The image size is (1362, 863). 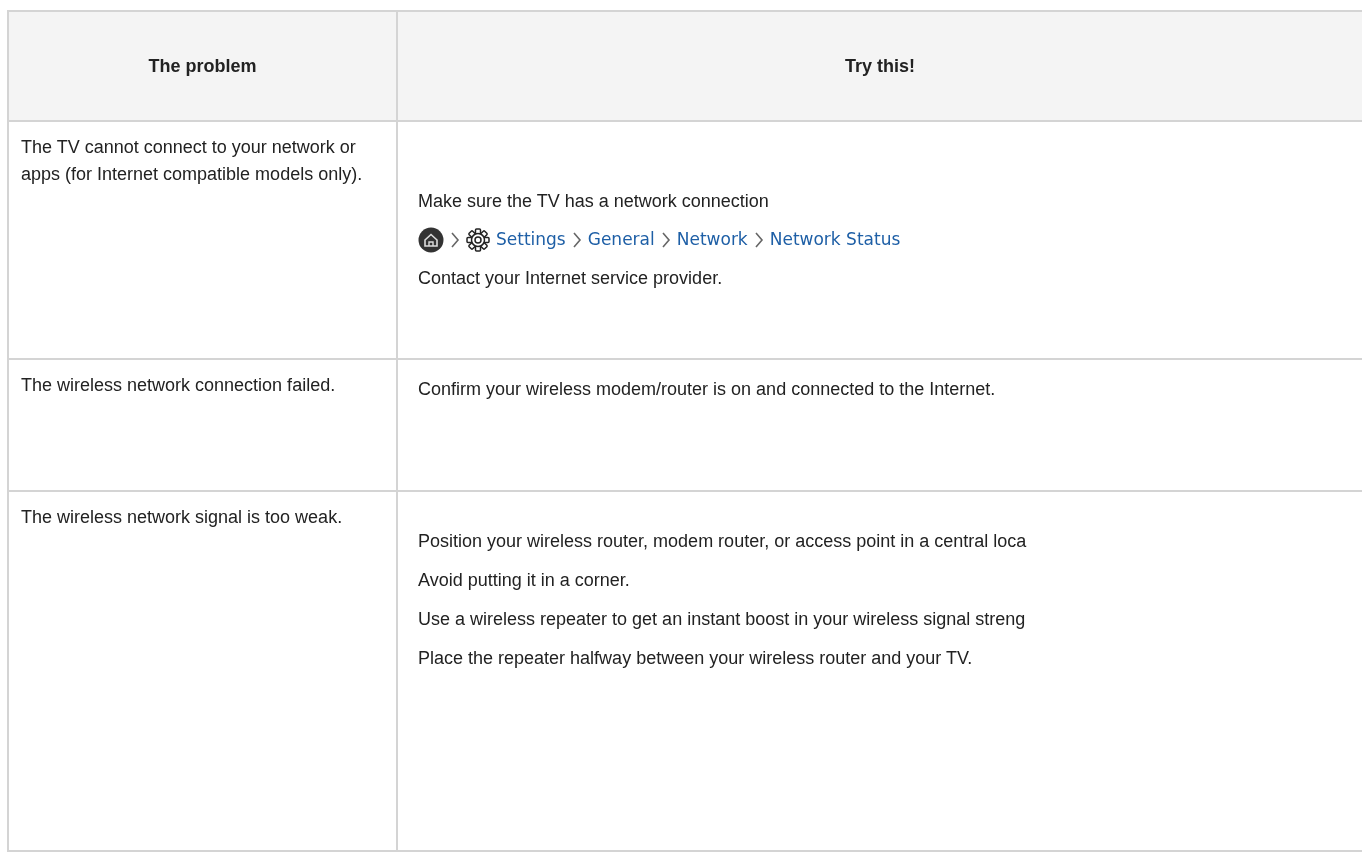 What do you see at coordinates (707, 389) in the screenshot?
I see `solution-text: Confirm your wireless modem/router is on and connected to the Internet.` at bounding box center [707, 389].